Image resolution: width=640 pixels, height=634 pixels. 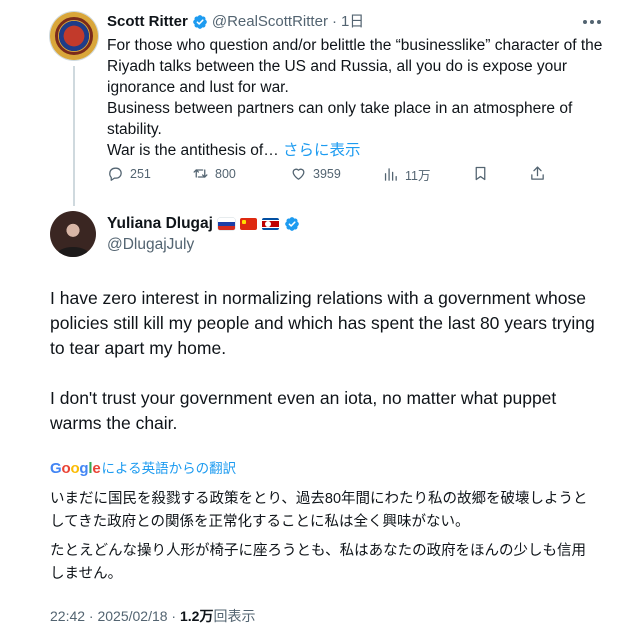 I want to click on parent-author-name: Scott Ritter, so click(x=147, y=22).